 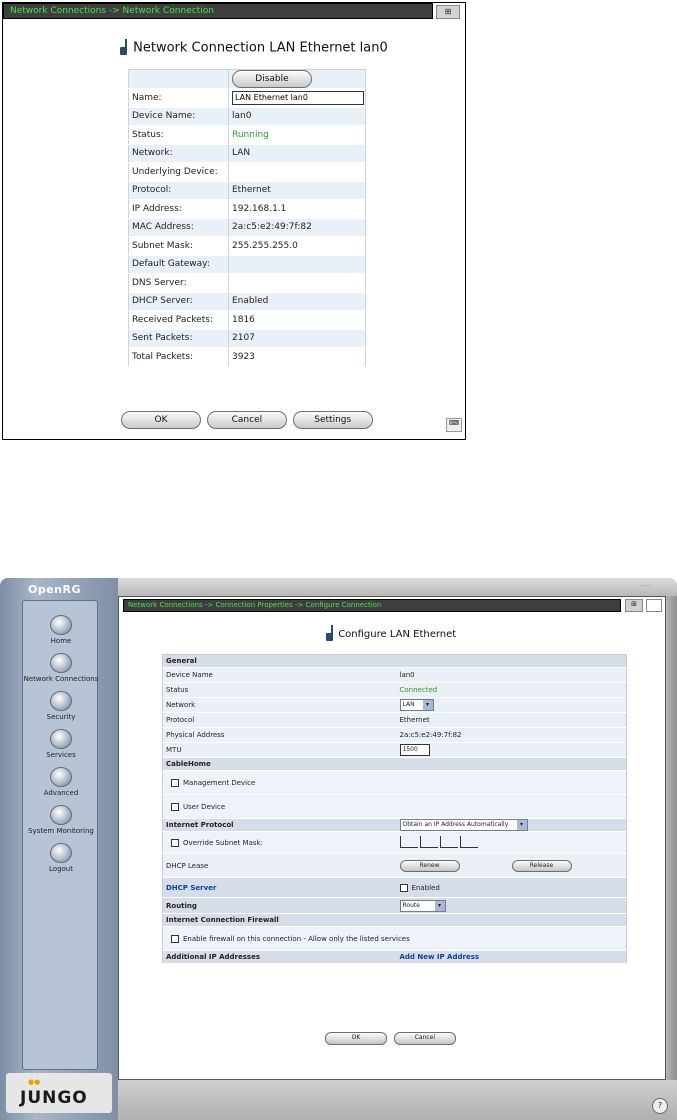 I want to click on row-label: Protocol:, so click(x=178, y=190).